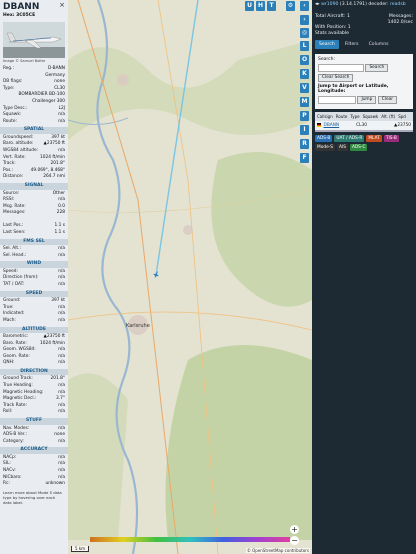 Image resolution: width=416 pixels, height=554 pixels. Describe the element at coordinates (34, 242) in the screenshot. I see `section-header: FMS SEL` at that location.